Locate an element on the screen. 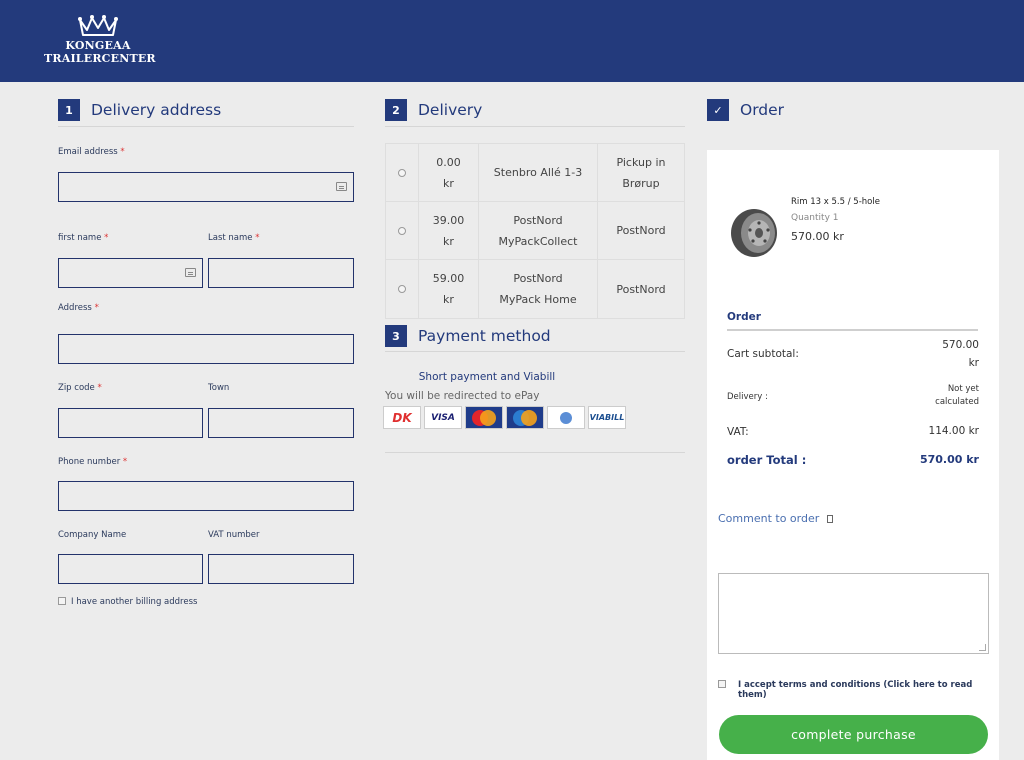 The height and width of the screenshot is (760, 1024). payment-card-logos: DK VISA VIABILL is located at coordinates (504, 417).